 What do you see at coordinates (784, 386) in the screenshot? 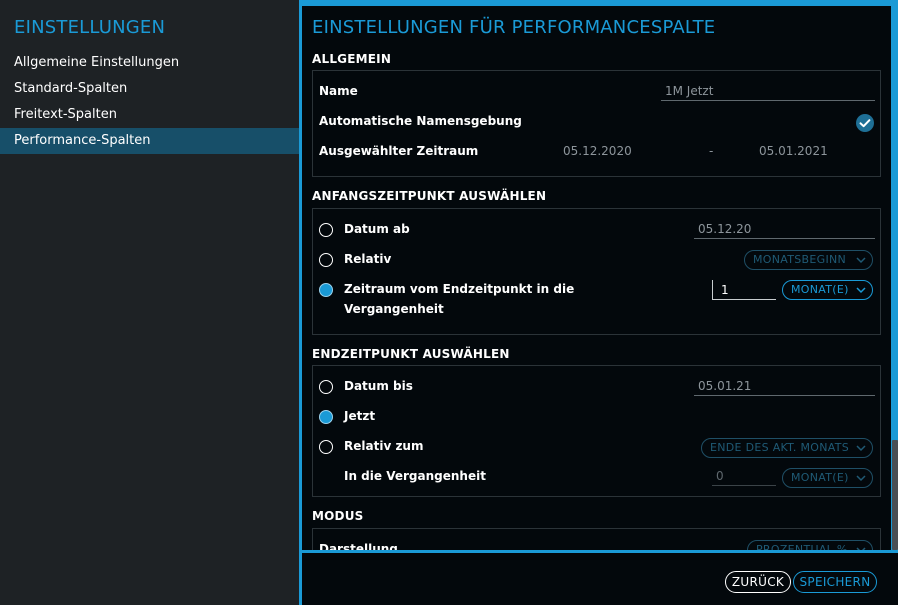
I see `datum-bis-input: 05.01.21` at bounding box center [784, 386].